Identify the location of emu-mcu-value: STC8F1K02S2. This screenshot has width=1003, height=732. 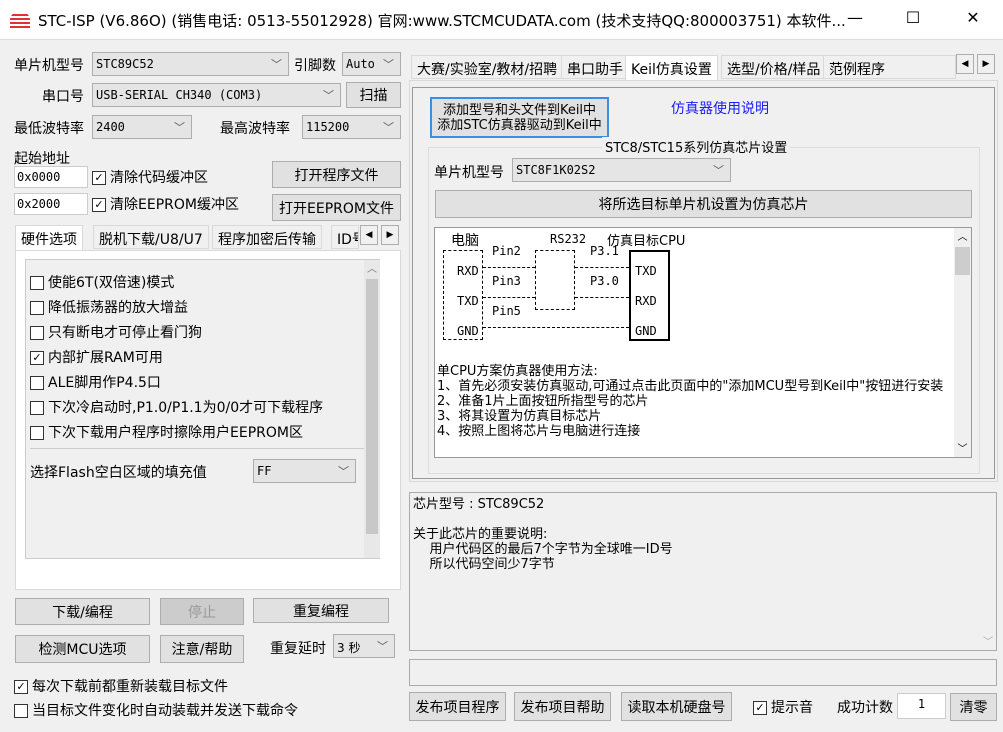
(556, 170).